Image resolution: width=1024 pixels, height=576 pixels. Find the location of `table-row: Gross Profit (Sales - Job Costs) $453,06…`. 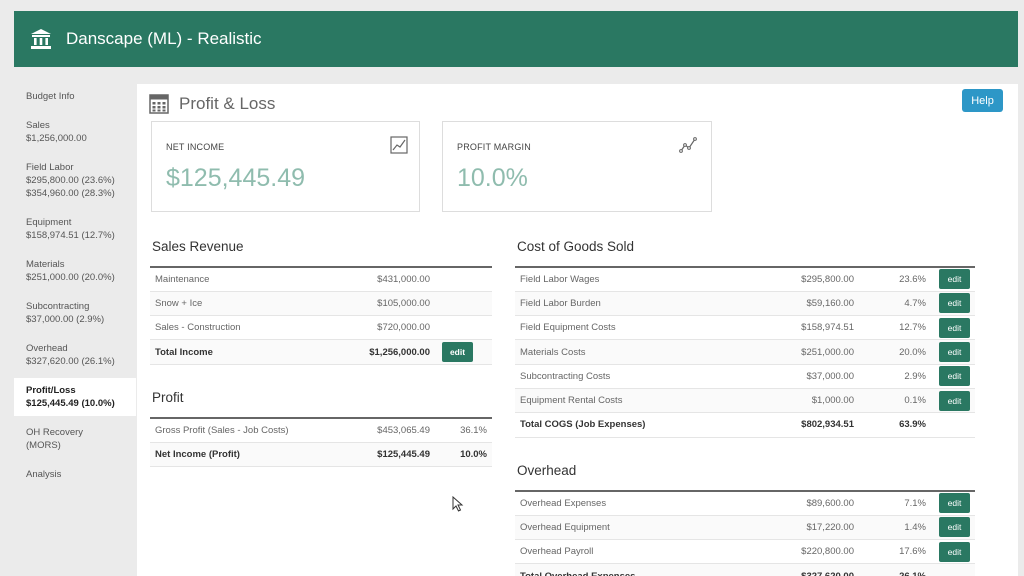

table-row: Gross Profit (Sales - Job Costs) $453,06… is located at coordinates (321, 429).